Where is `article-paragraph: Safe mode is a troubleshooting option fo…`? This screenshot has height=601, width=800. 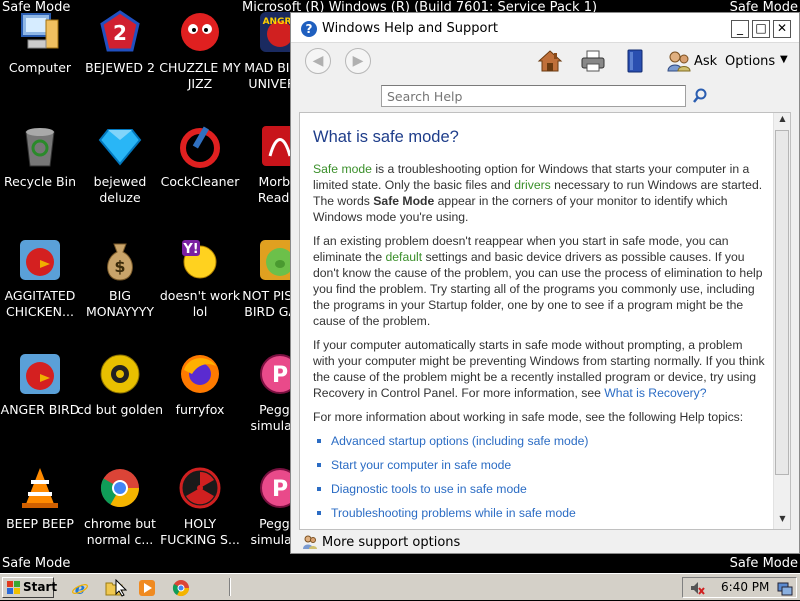
article-paragraph: Safe mode is a troubleshooting option fo… is located at coordinates (539, 193).